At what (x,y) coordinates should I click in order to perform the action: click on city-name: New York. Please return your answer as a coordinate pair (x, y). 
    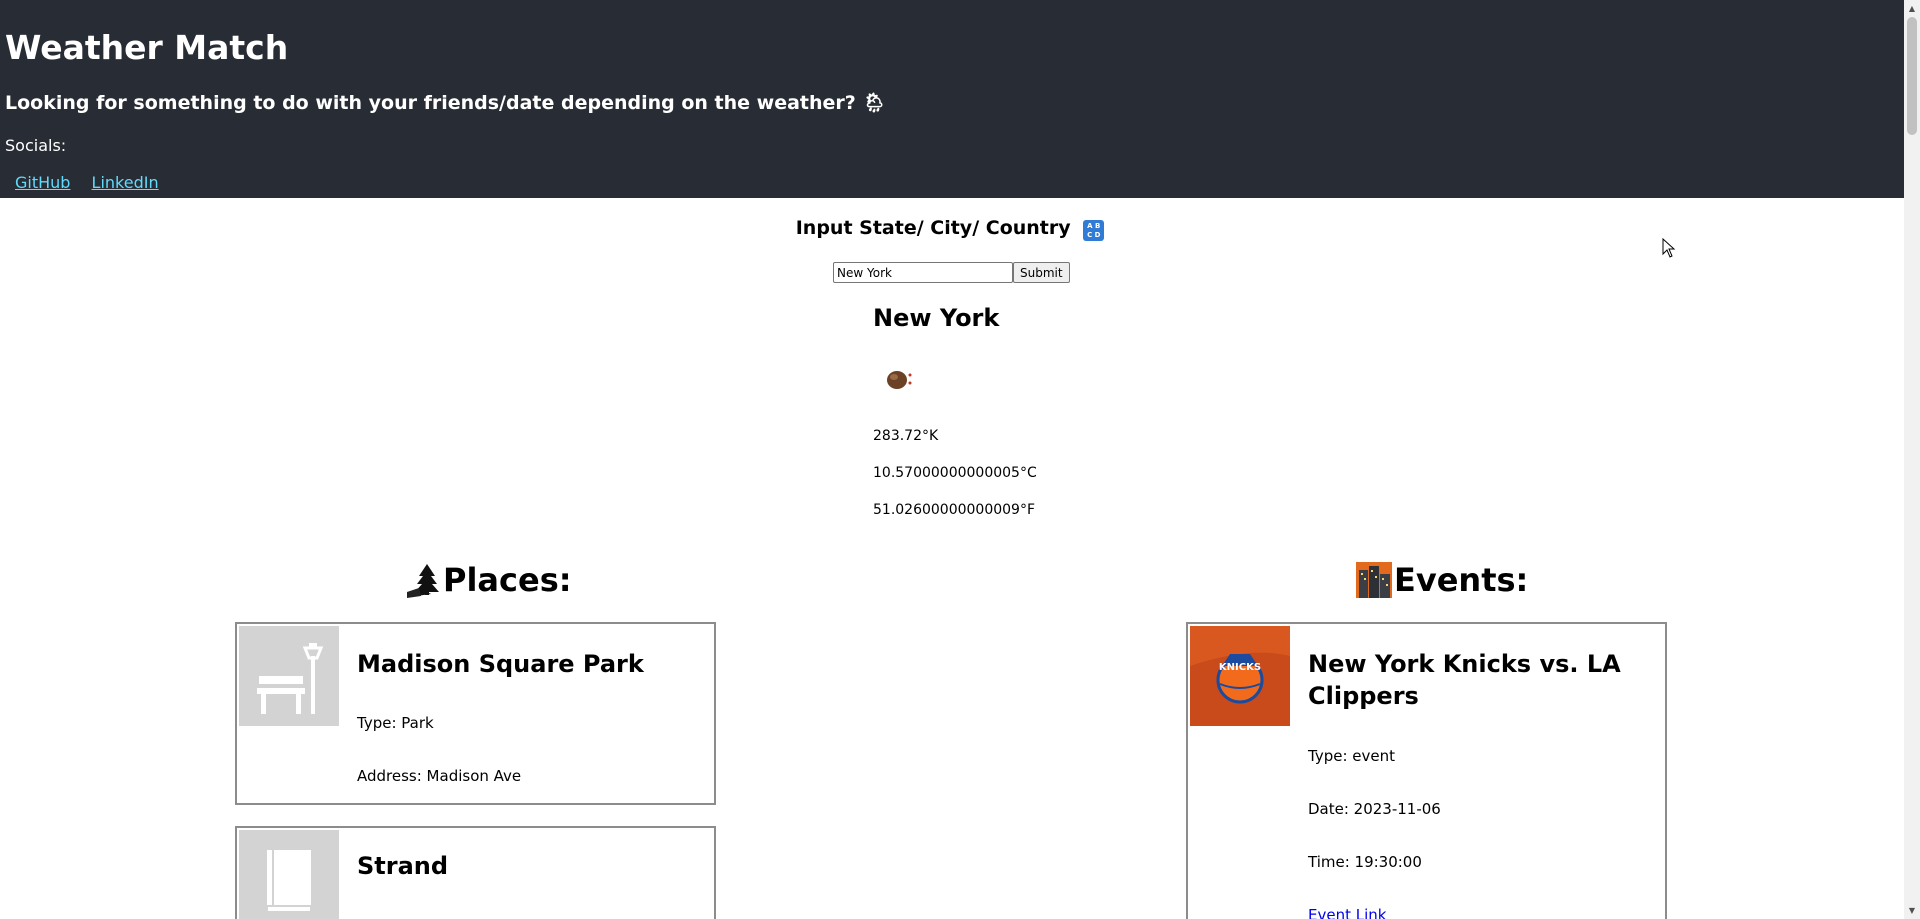
    Looking at the image, I should click on (936, 318).